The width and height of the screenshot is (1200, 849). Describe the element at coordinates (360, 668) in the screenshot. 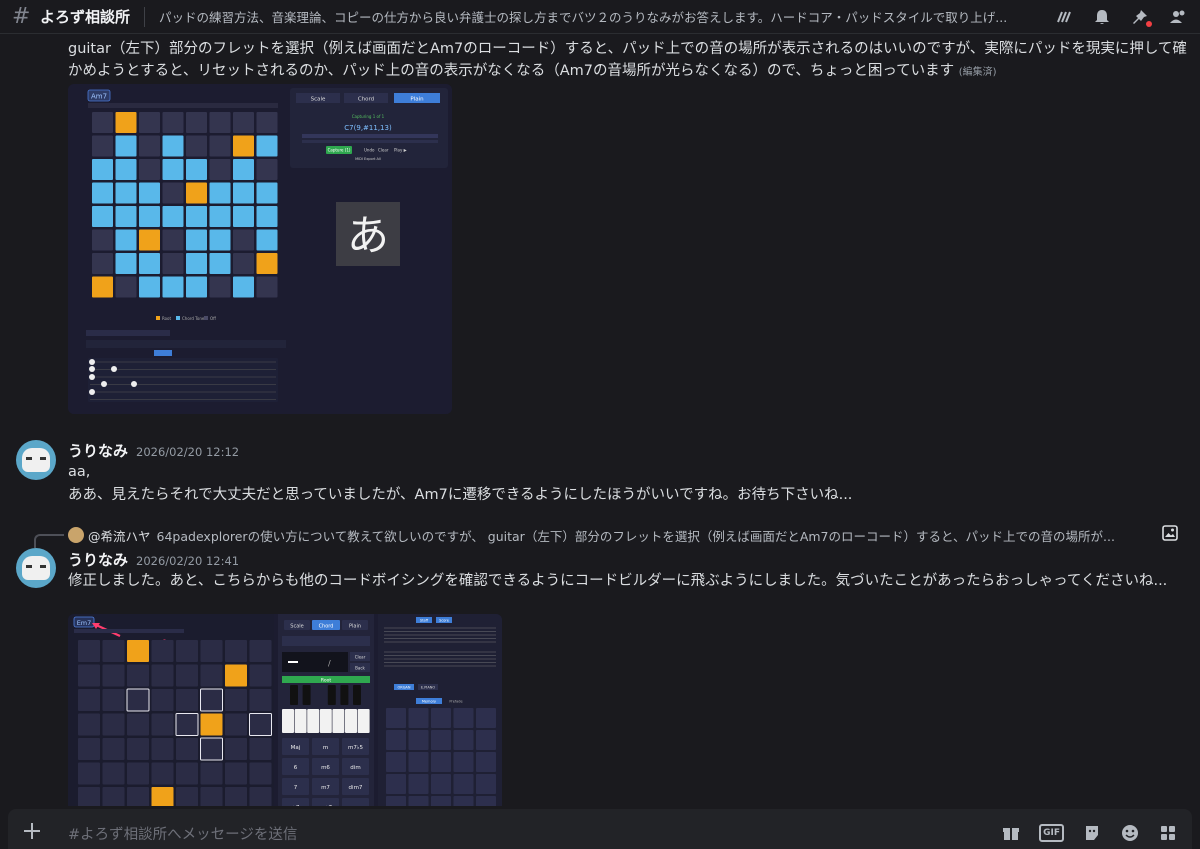

I see `back-label: Back` at that location.